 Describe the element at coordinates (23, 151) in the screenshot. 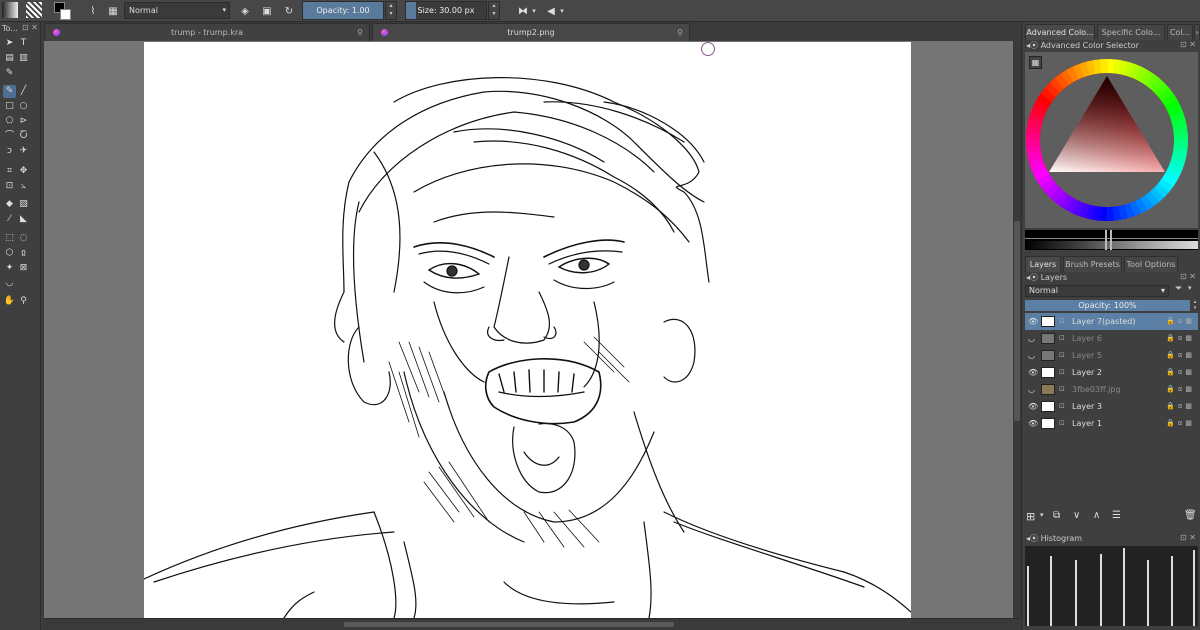

I see `multibrush-icon: ✈` at that location.